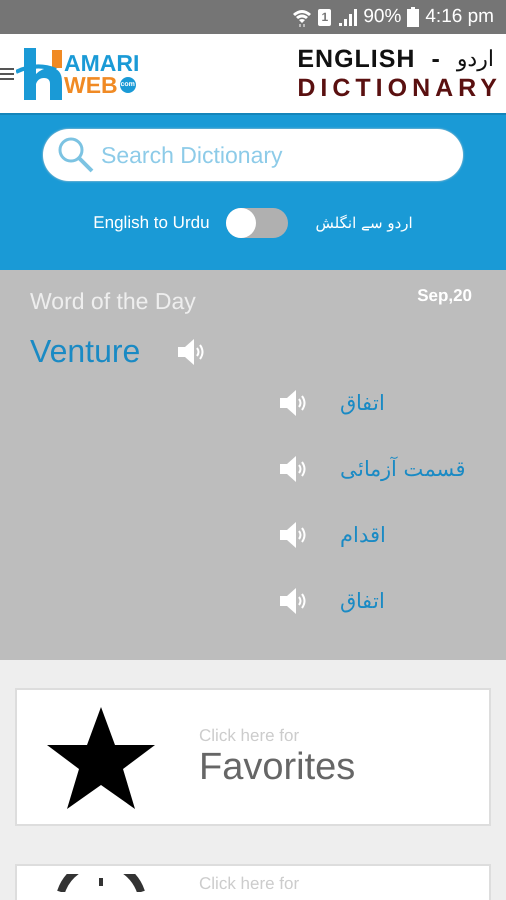  Describe the element at coordinates (356, 59) in the screenshot. I see `title-text: ENGLISH` at that location.